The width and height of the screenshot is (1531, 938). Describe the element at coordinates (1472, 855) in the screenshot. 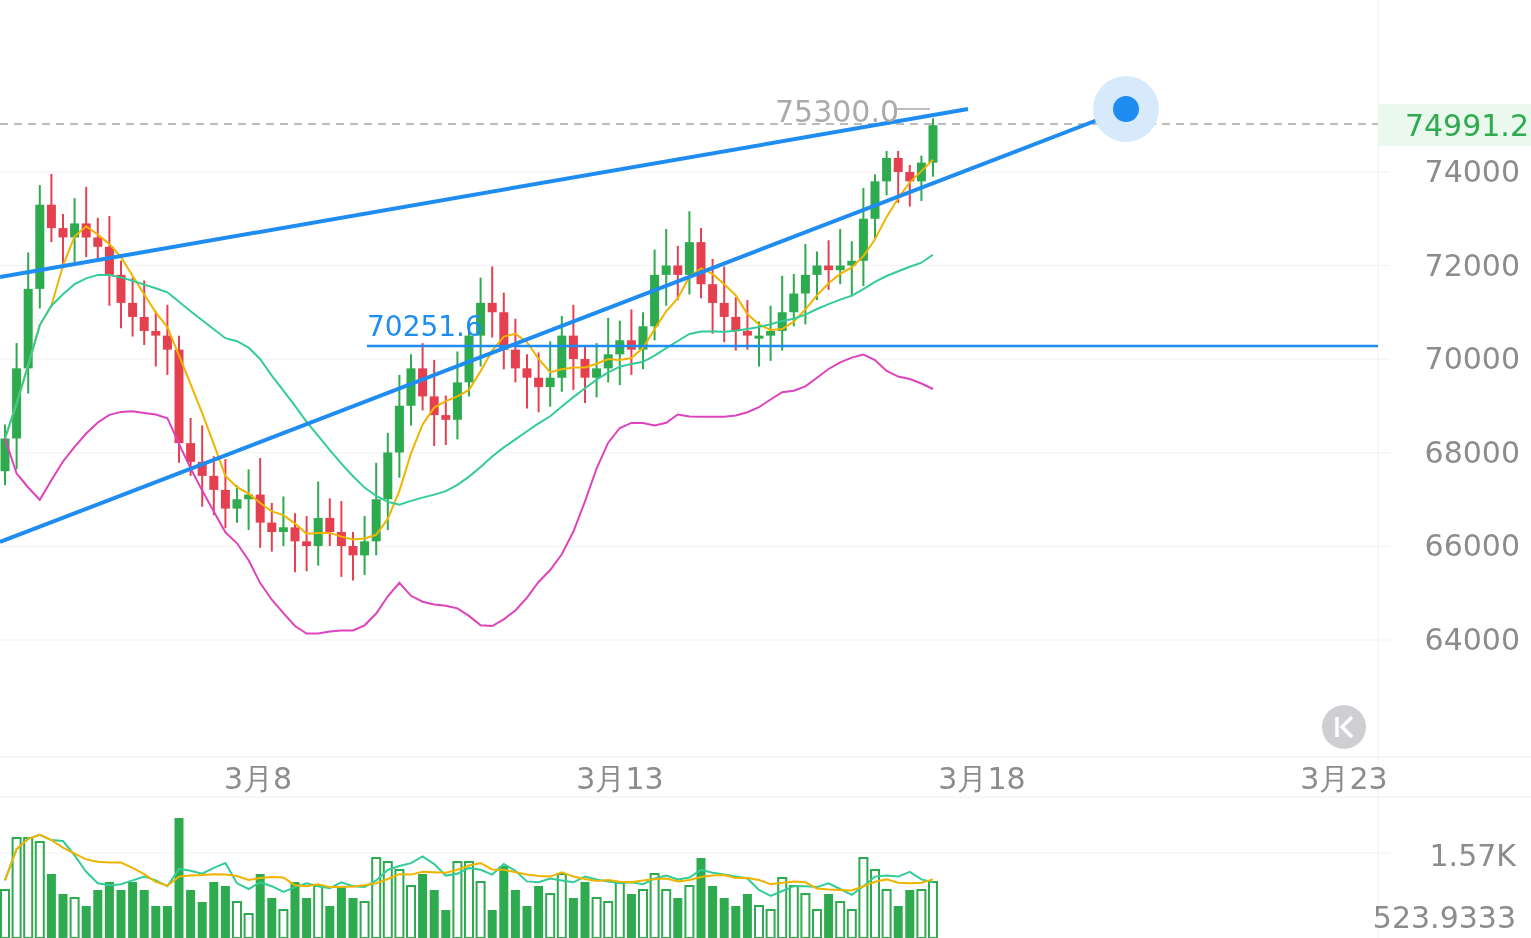

I see `volume-axis-label: 1.57K` at that location.